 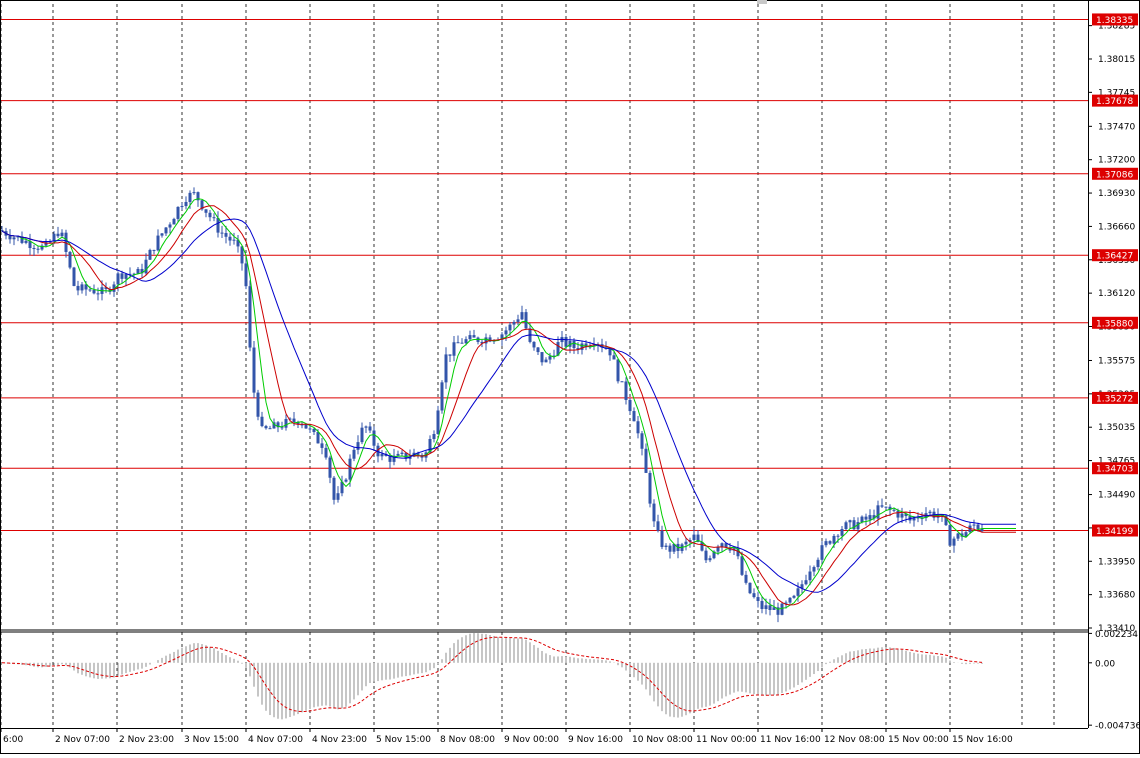 What do you see at coordinates (1116, 361) in the screenshot?
I see `y-tick-label: 1.35575` at bounding box center [1116, 361].